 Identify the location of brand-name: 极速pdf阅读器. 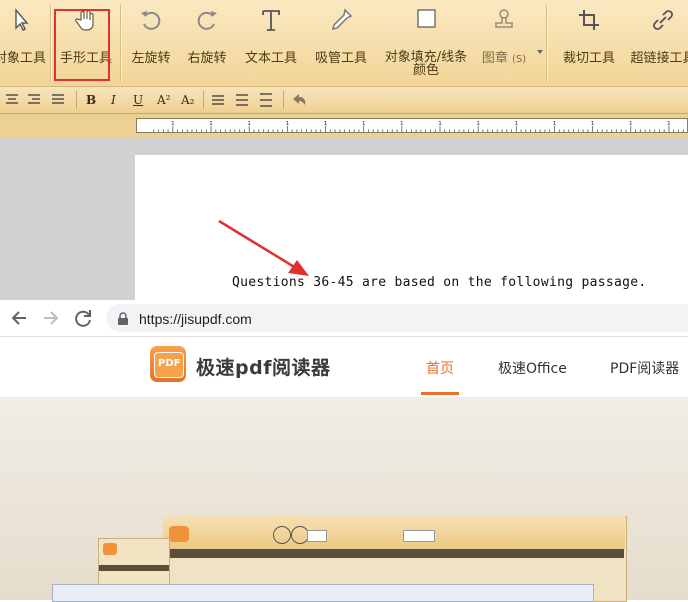
(263, 366).